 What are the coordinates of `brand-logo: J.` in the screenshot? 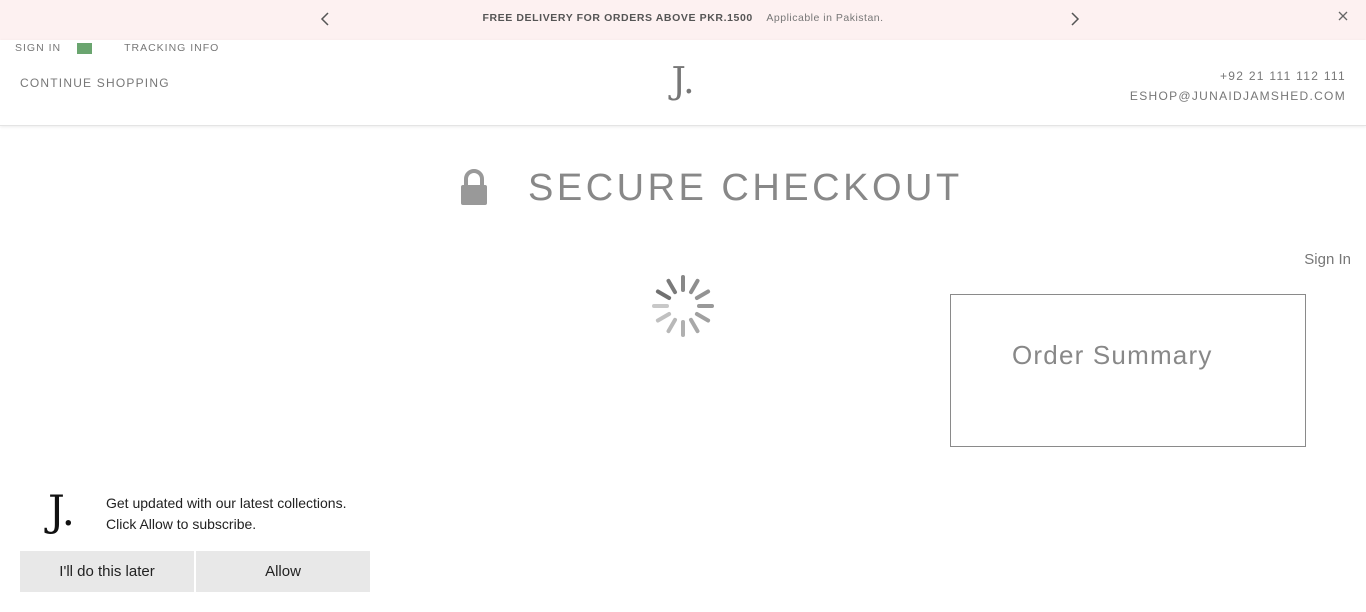 It's located at (683, 82).